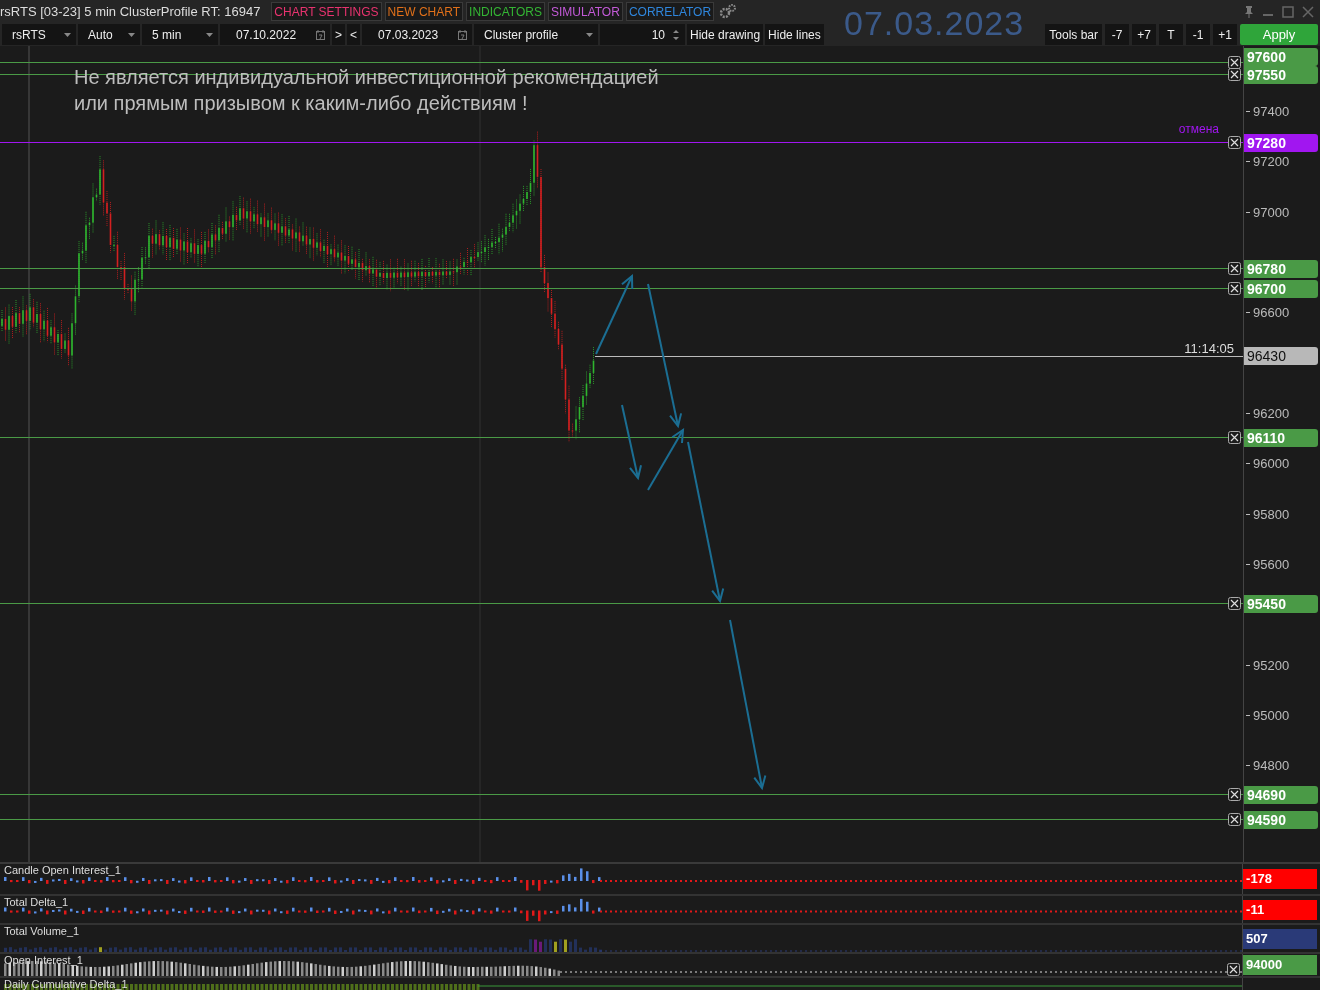 This screenshot has width=1320, height=990. What do you see at coordinates (1198, 34) in the screenshot?
I see `toolbar-button: -1` at bounding box center [1198, 34].